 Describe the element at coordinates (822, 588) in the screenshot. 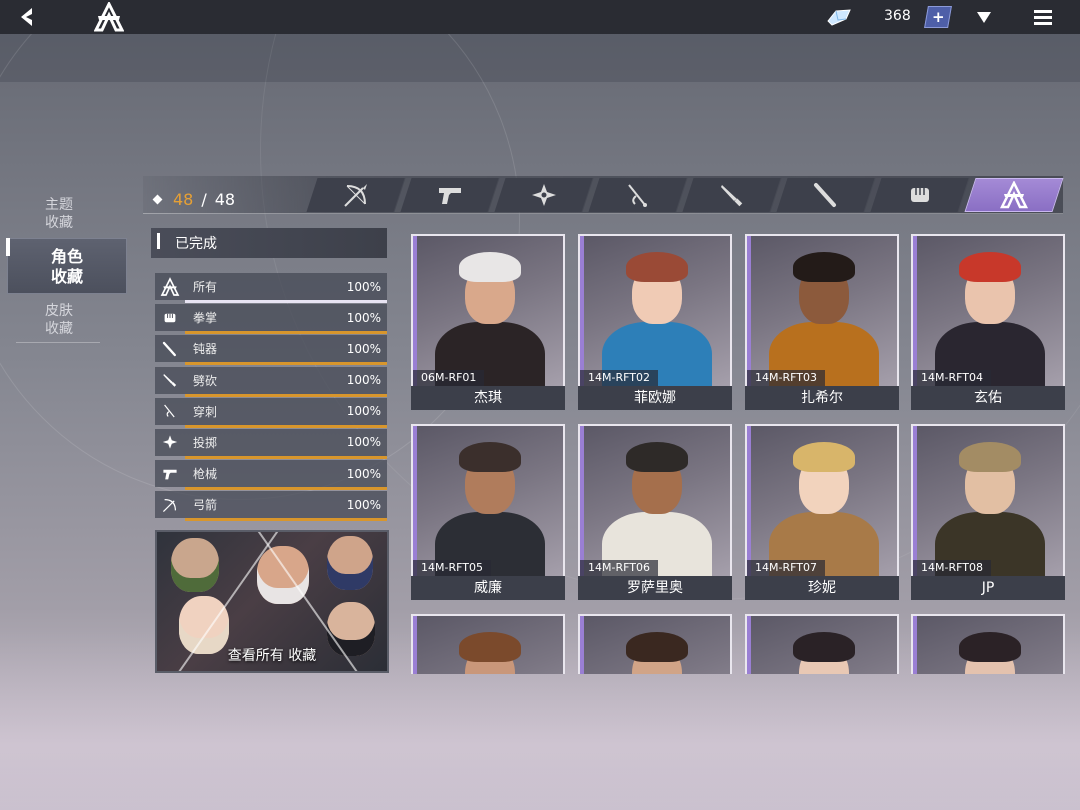

I see `character-name: 珍妮` at that location.